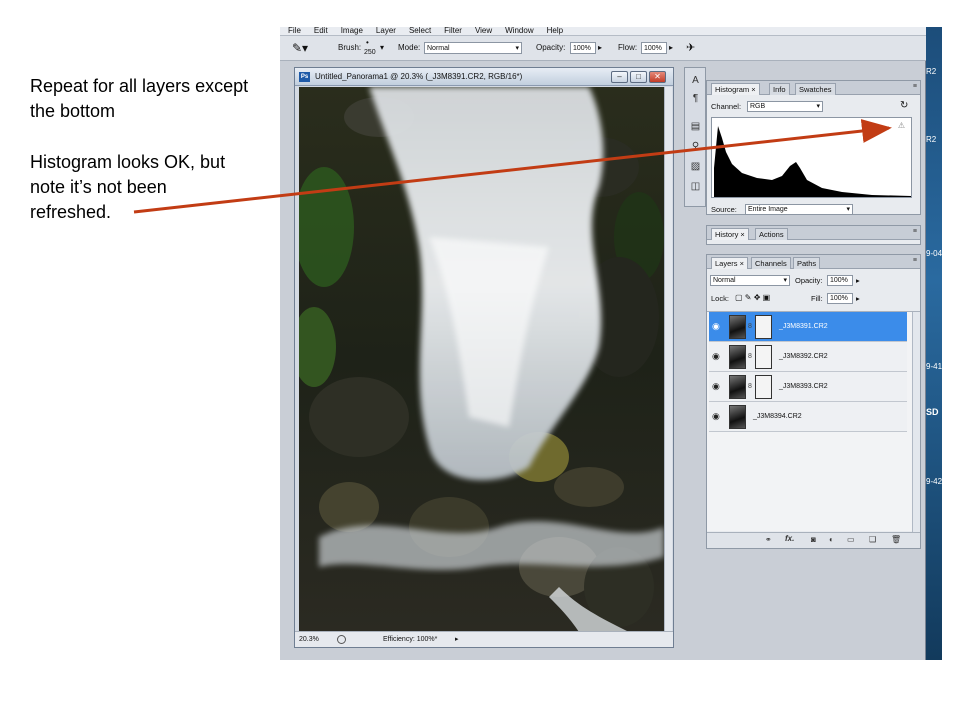 The image size is (960, 720). What do you see at coordinates (771, 263) in the screenshot?
I see `tab-channels: Channels` at bounding box center [771, 263].